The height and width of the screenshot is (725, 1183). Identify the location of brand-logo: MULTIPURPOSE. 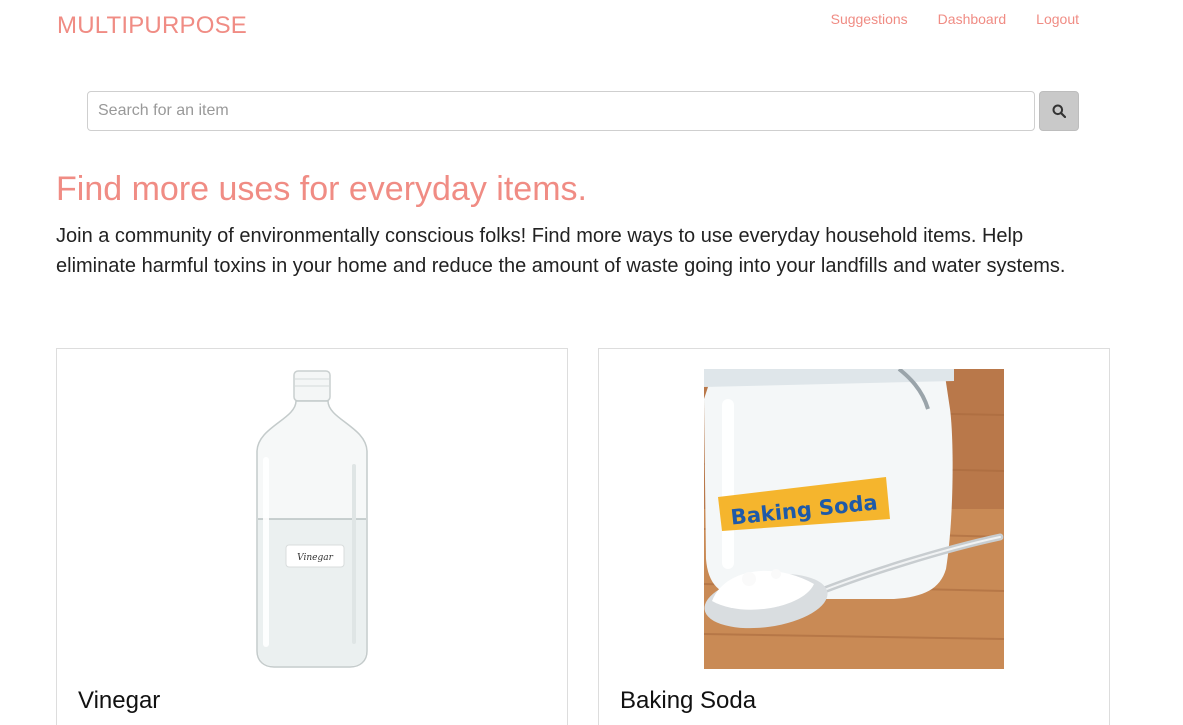
(152, 26).